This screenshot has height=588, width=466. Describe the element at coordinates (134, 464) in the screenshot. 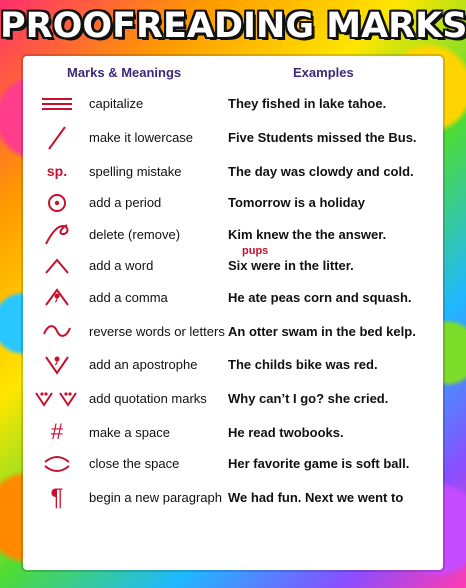

I see `mark-meaning: close the space` at that location.